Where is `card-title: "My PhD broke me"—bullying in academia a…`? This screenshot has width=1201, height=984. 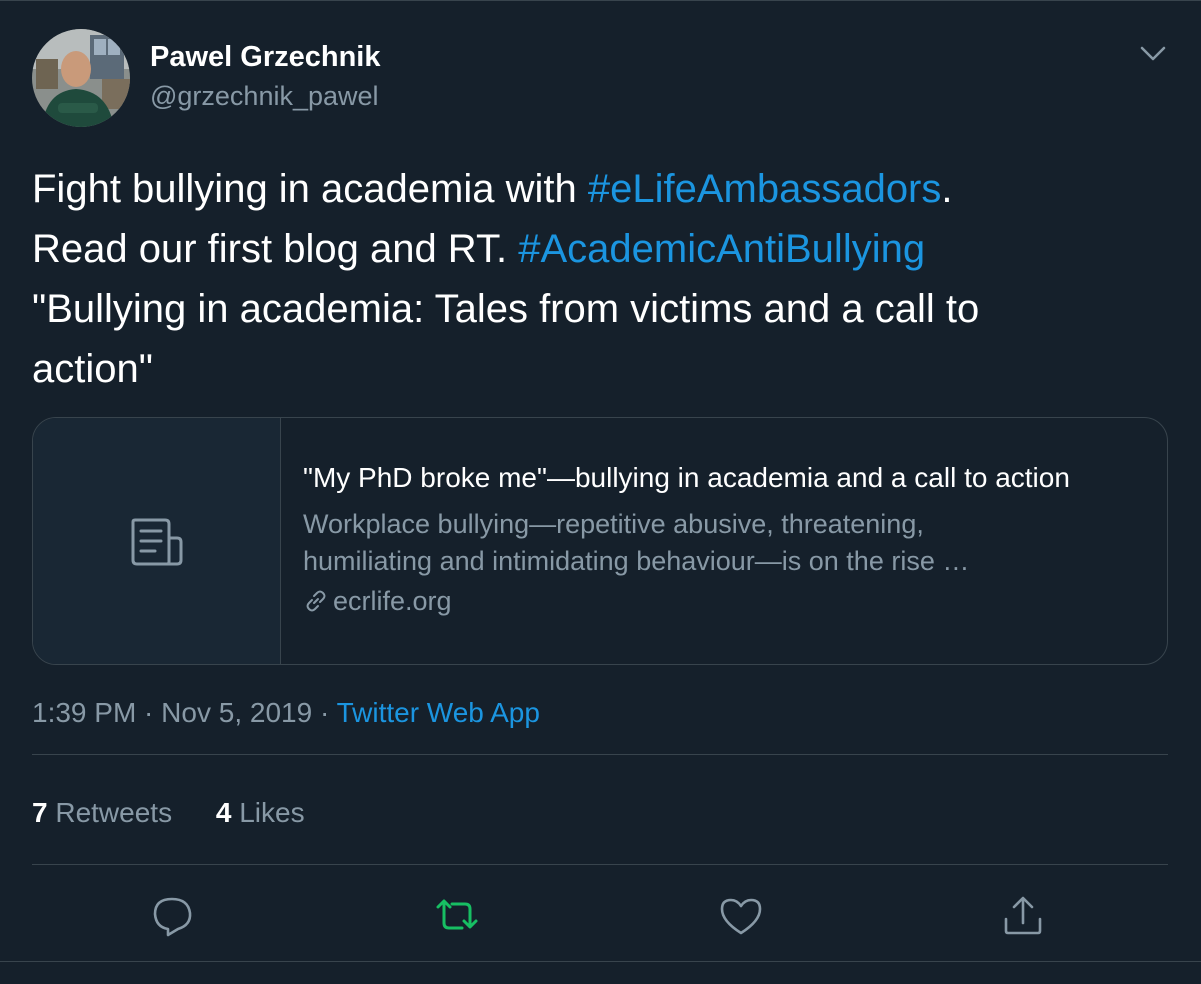
card-title: "My PhD broke me"—bullying in academia a… is located at coordinates (686, 478).